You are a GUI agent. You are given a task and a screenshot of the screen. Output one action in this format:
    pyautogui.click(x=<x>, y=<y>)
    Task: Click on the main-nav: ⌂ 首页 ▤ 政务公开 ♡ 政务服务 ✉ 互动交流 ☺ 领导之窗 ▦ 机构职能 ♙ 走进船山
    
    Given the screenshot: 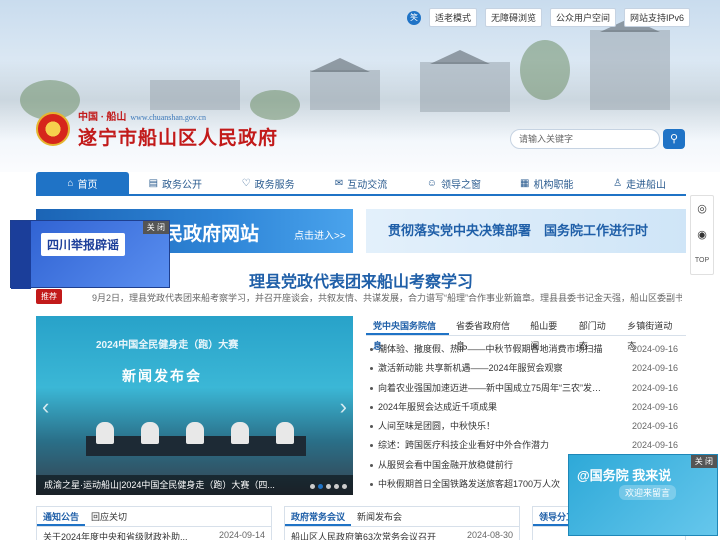 What is the action you would take?
    pyautogui.click(x=361, y=184)
    